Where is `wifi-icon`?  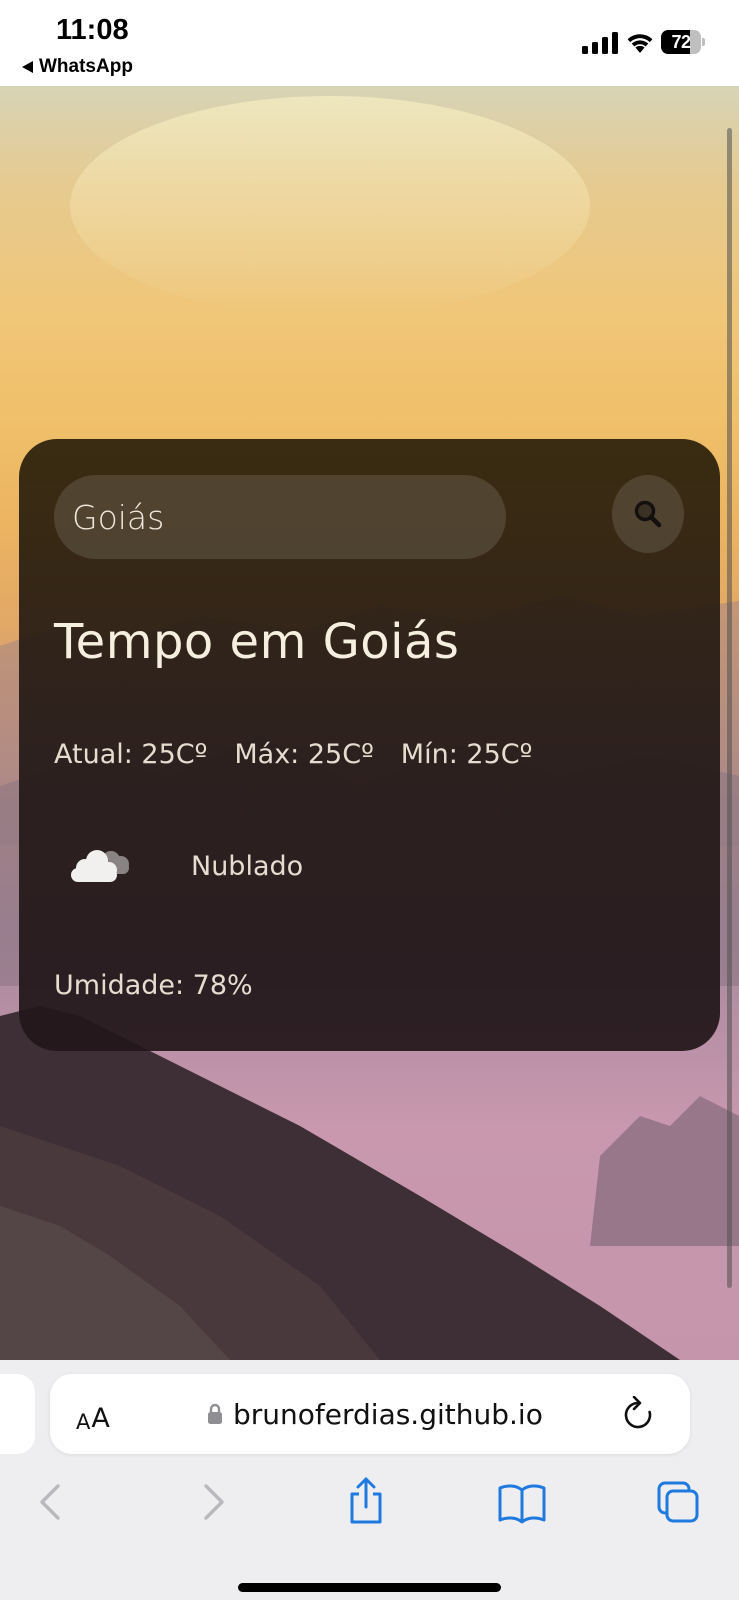
wifi-icon is located at coordinates (640, 43).